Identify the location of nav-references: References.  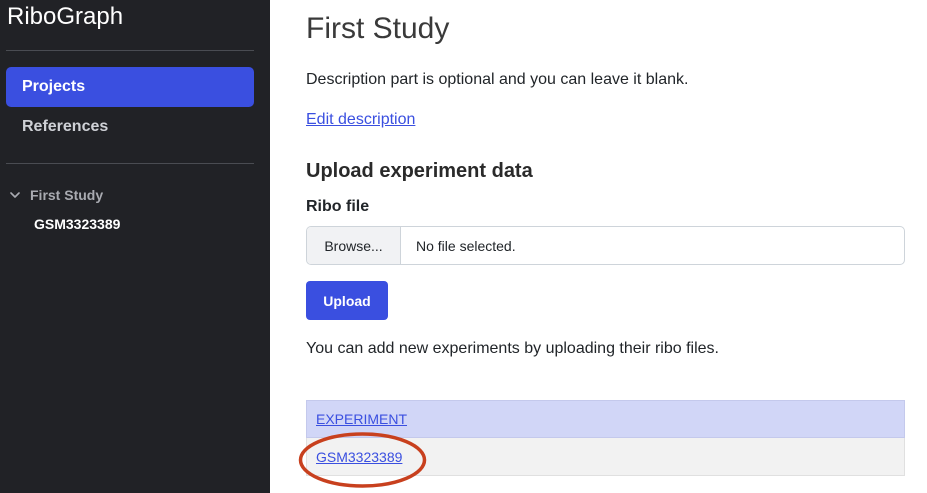
(130, 127).